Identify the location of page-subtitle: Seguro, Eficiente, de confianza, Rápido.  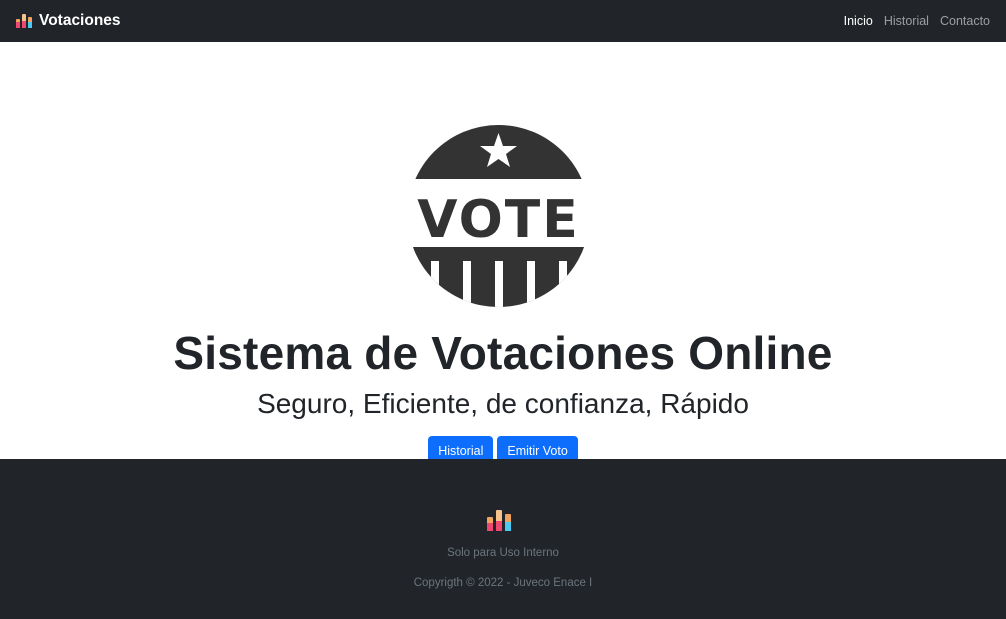
(503, 403).